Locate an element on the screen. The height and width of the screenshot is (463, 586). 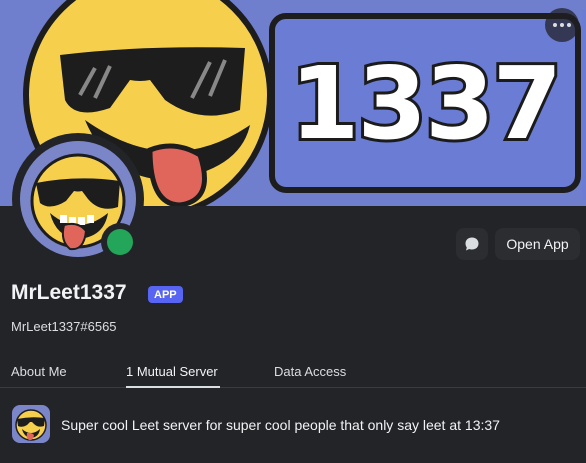
banner-number-text: 1337 is located at coordinates (426, 103).